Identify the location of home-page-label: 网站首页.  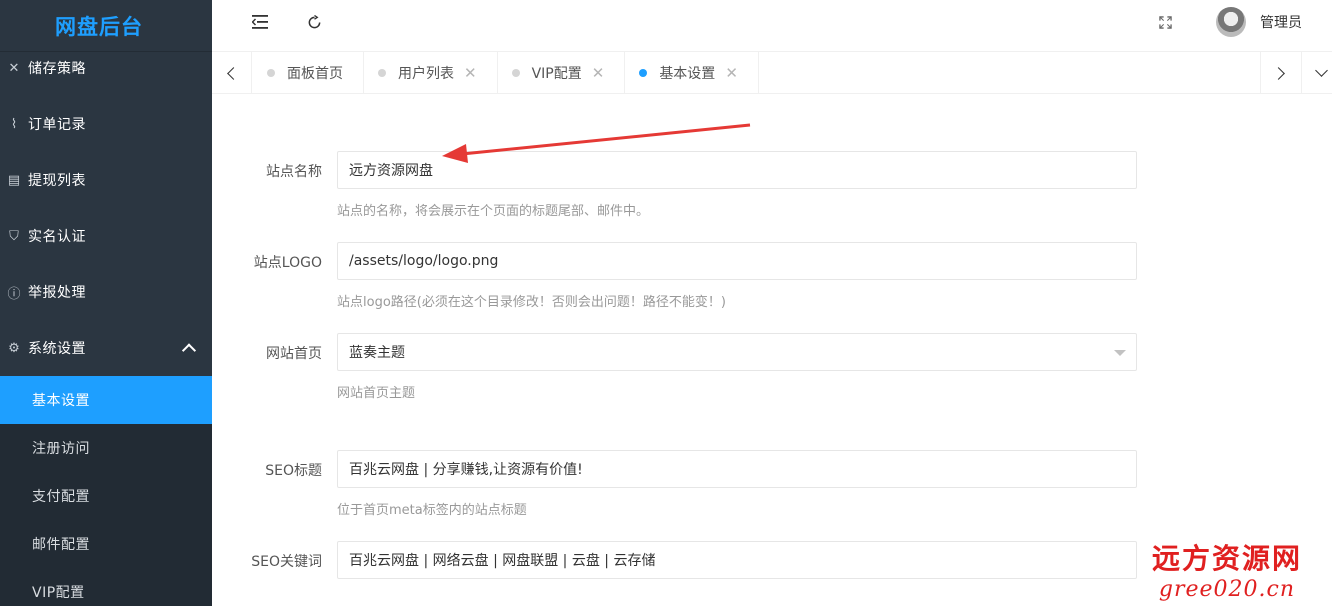
(294, 354).